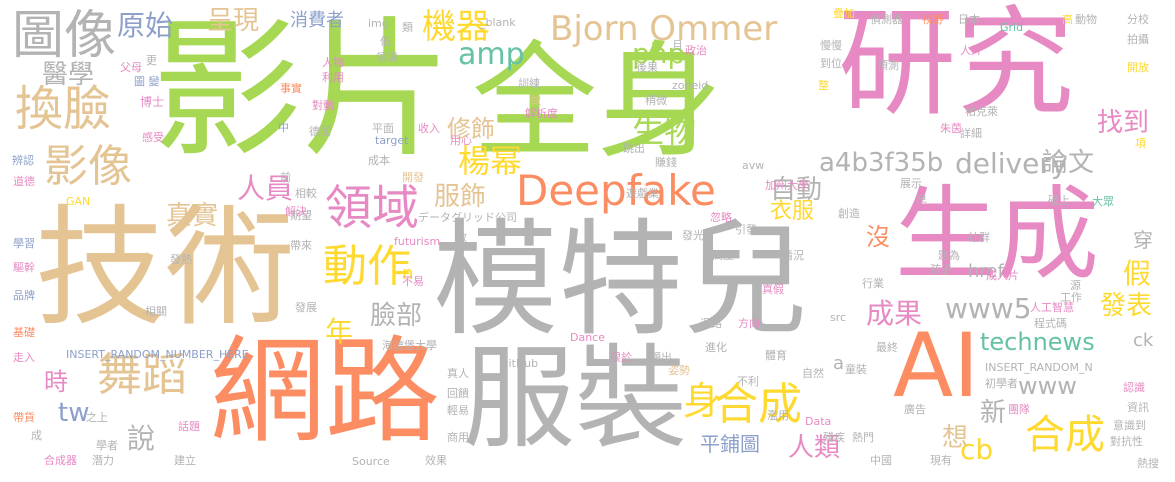  What do you see at coordinates (519, 363) in the screenshot?
I see `cloud-word: GitHub` at bounding box center [519, 363].